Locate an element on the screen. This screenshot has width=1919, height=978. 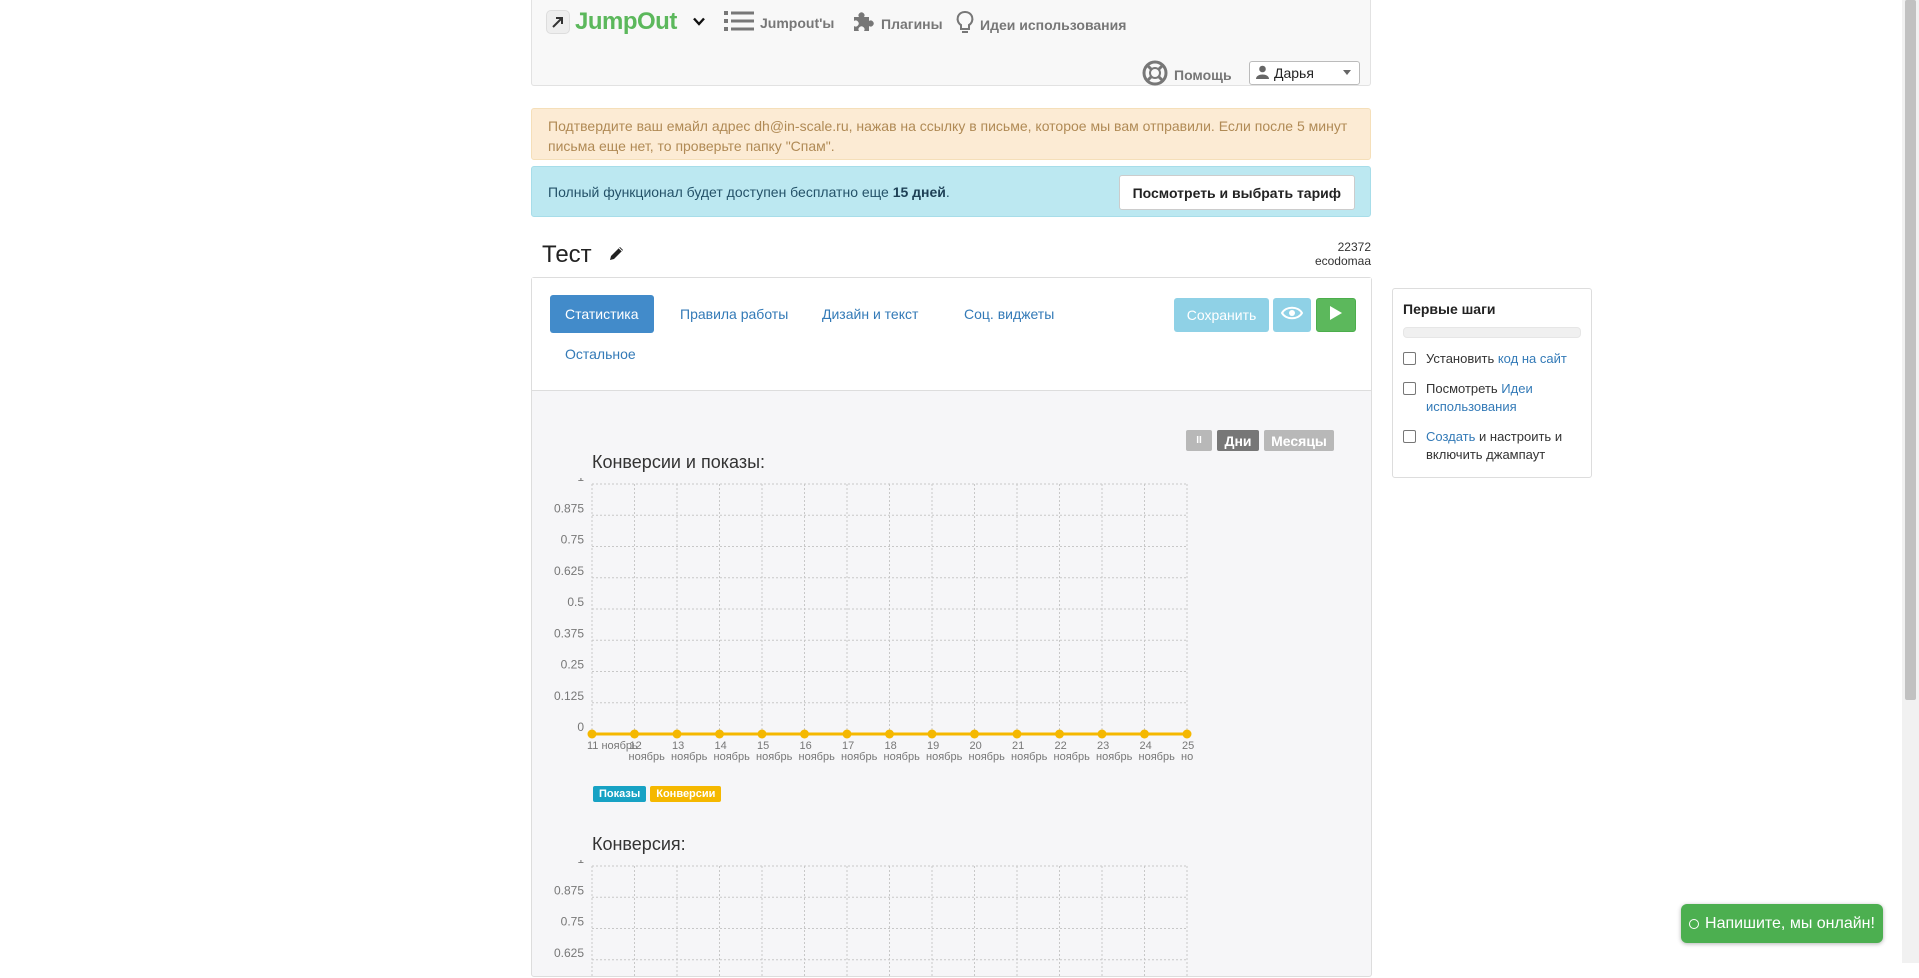
first-steps-progress is located at coordinates (1492, 332).